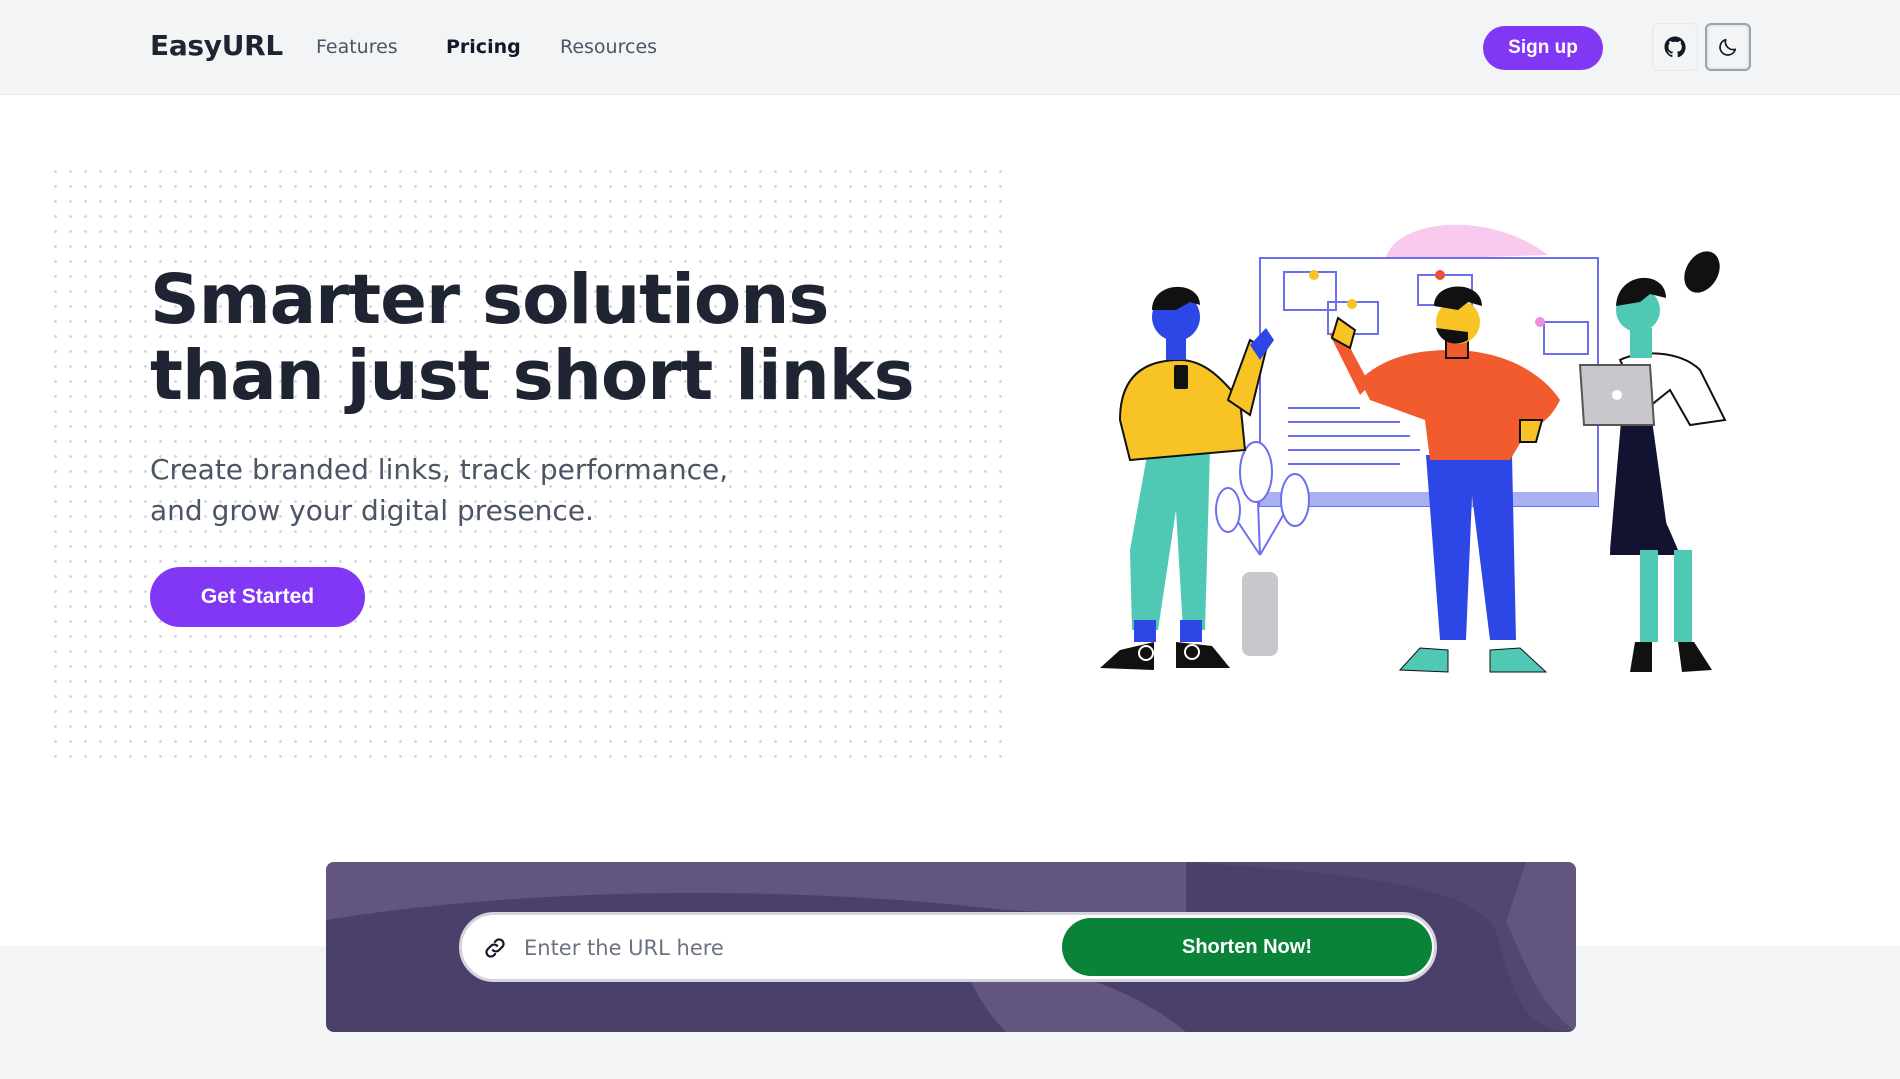  I want to click on nav-link-pricing: Pricing, so click(483, 47).